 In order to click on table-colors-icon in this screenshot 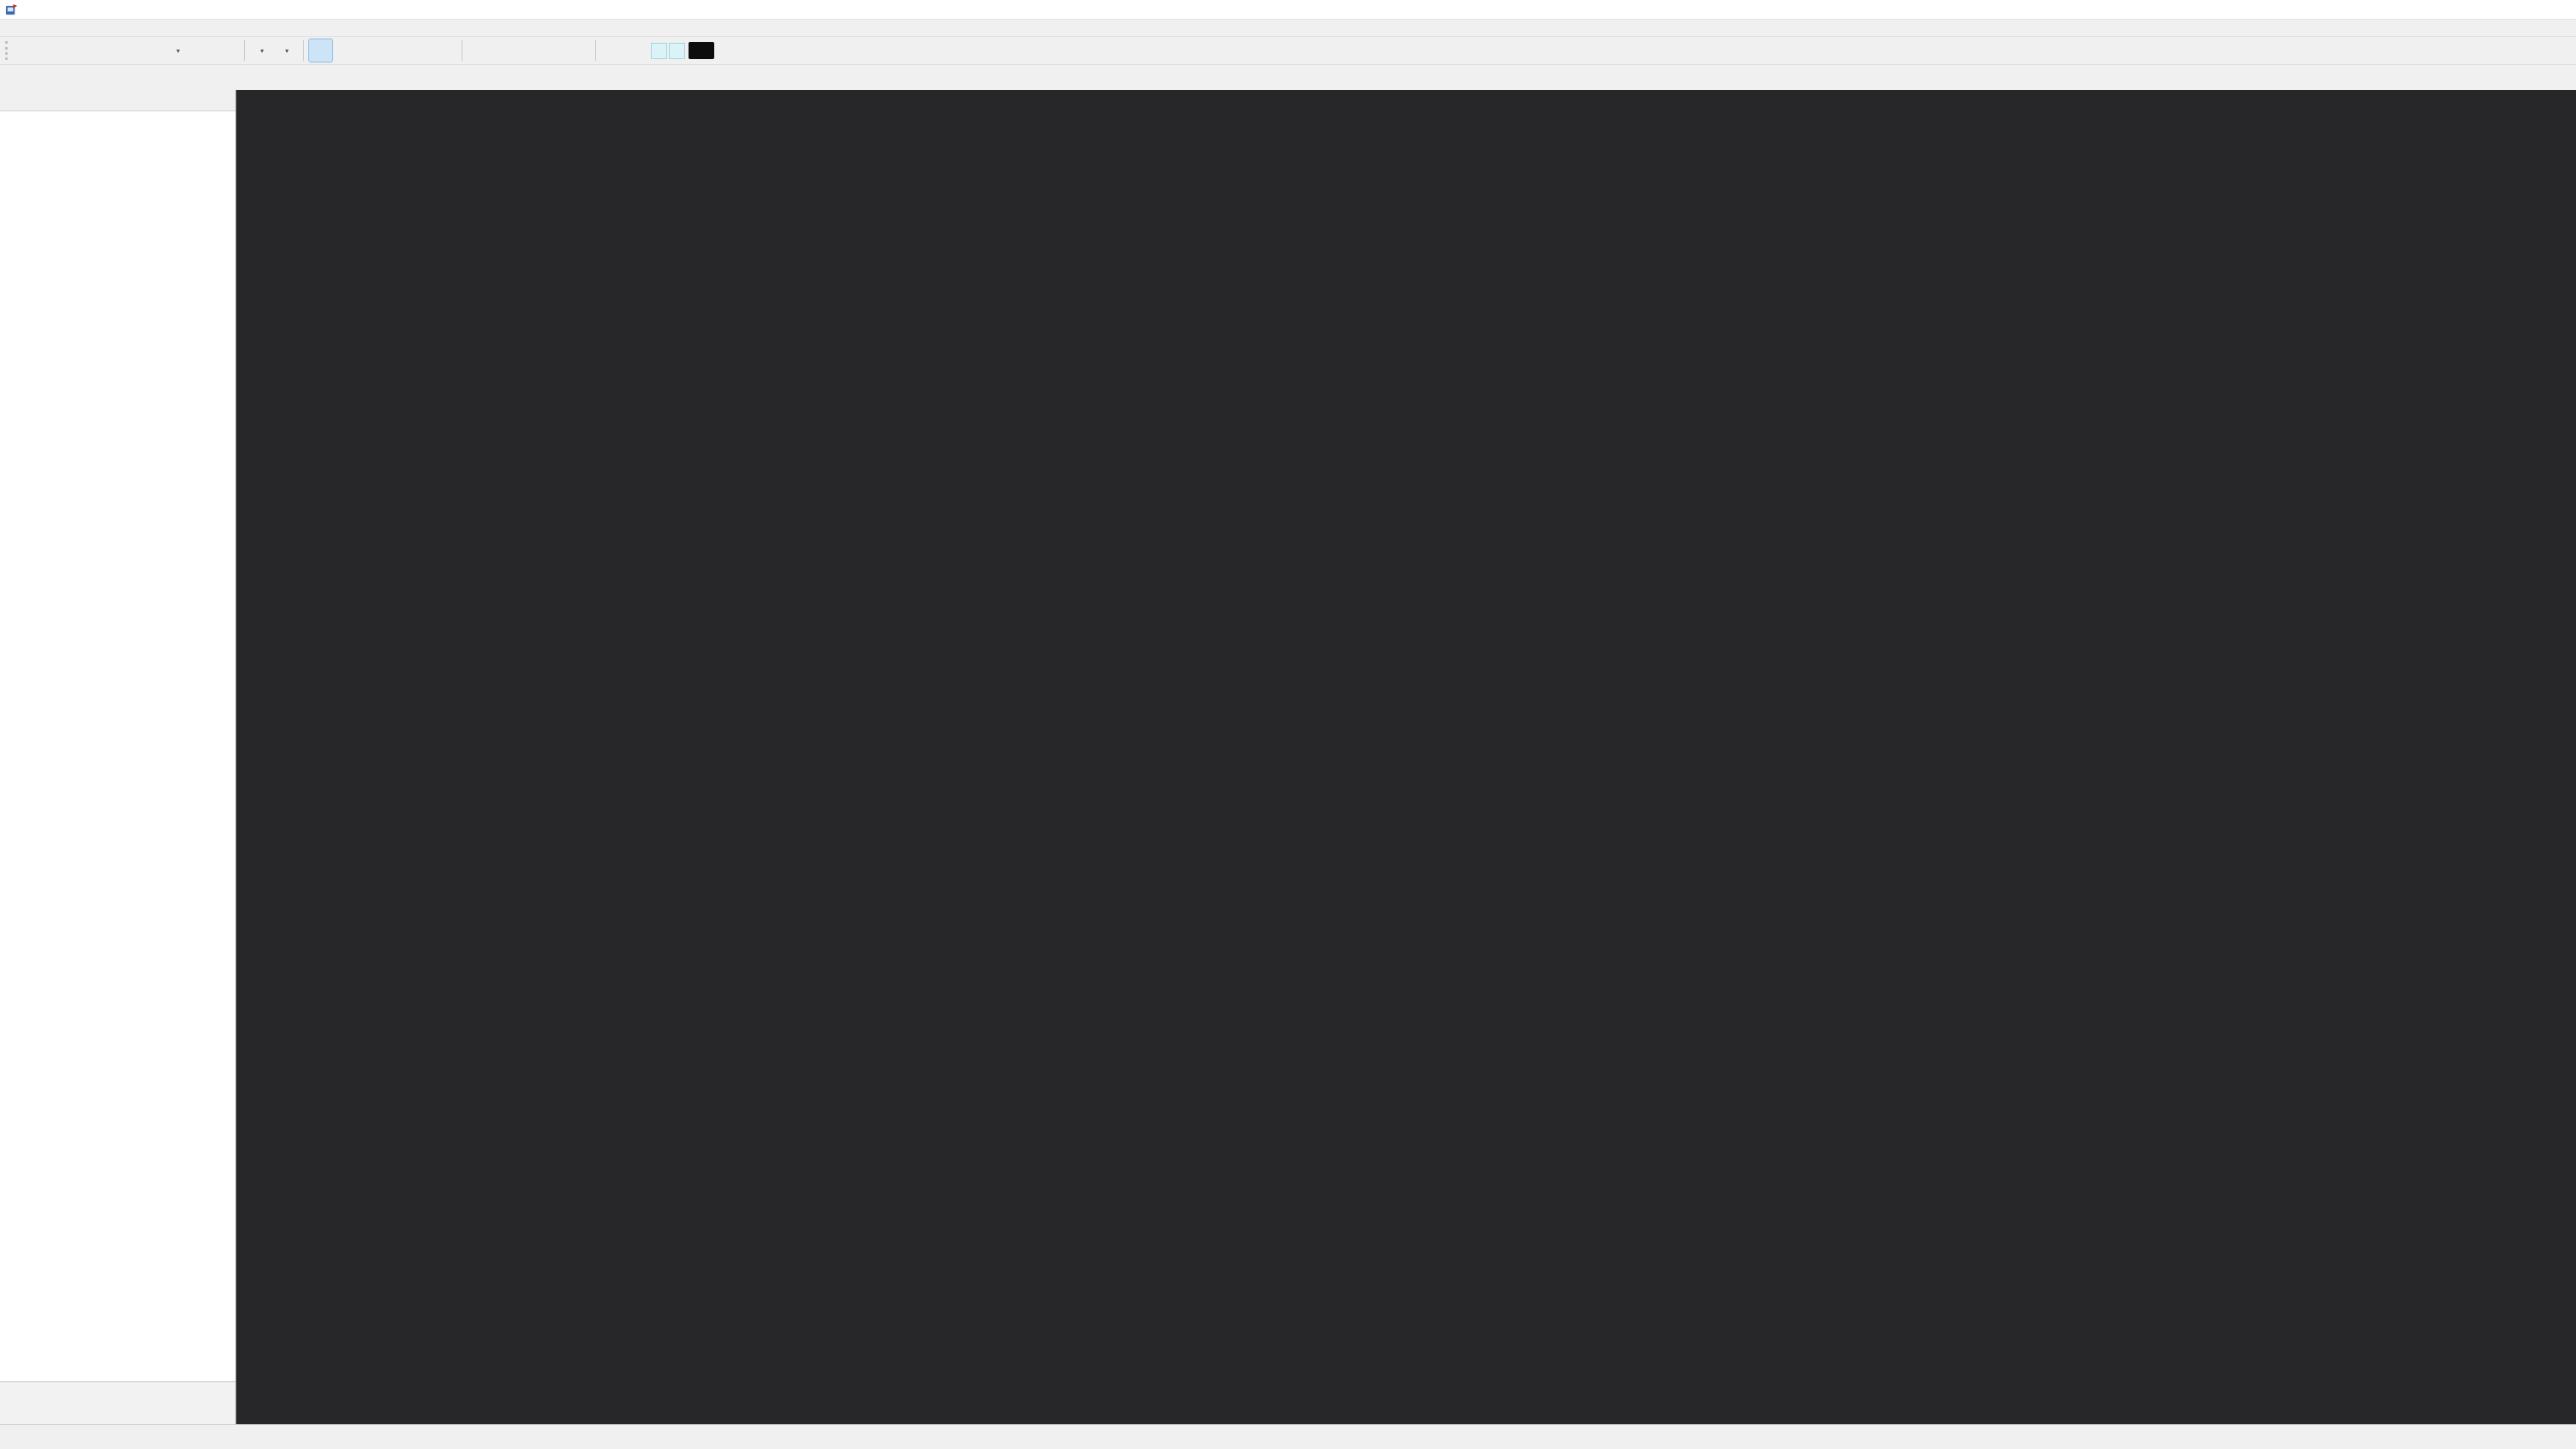, I will do `click(370, 51)`.